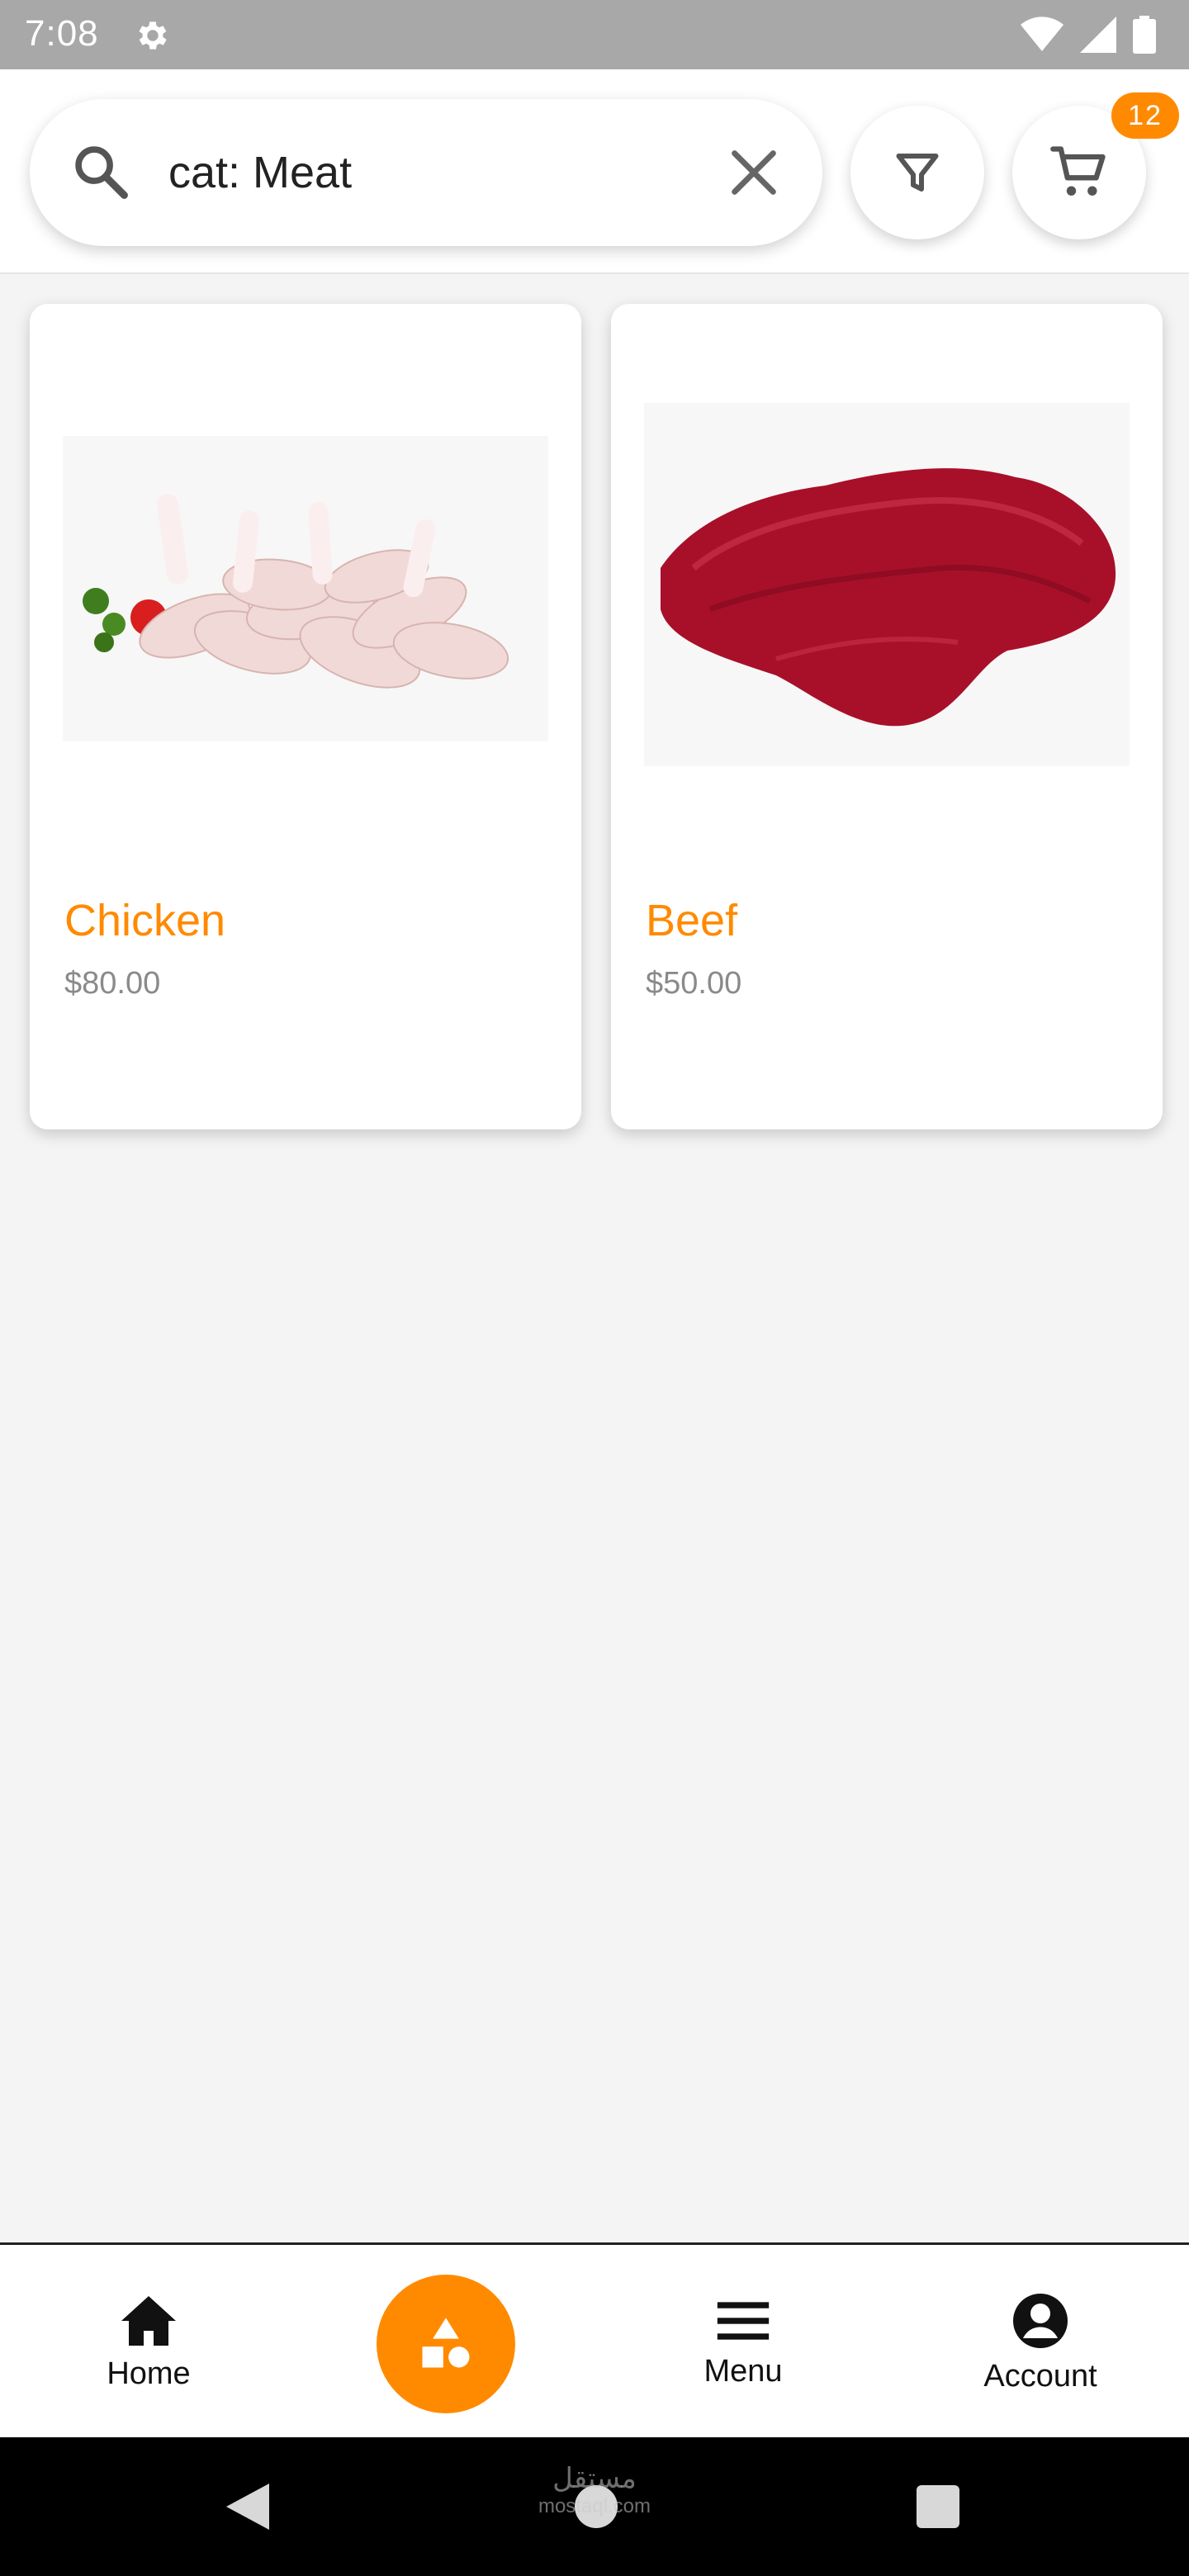 The height and width of the screenshot is (2576, 1189). Describe the element at coordinates (594, 2478) in the screenshot. I see `watermark-text: مستقل` at that location.